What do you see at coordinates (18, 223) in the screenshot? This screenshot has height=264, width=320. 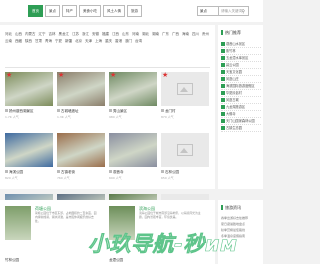 I see `news-thumbnail` at bounding box center [18, 223].